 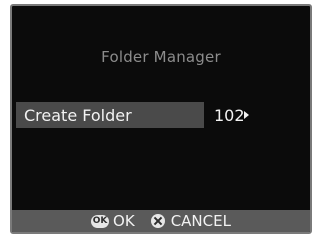 What do you see at coordinates (161, 57) in the screenshot?
I see `page-title: Folder Manager` at bounding box center [161, 57].